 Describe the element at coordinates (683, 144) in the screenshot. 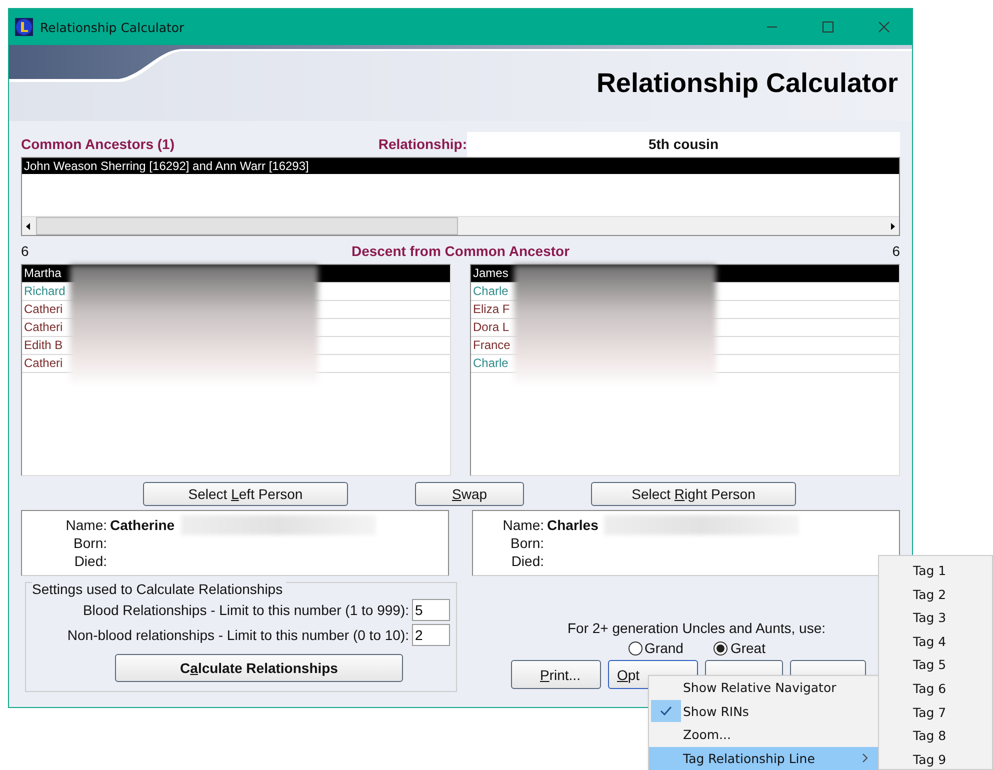

I see `relationship-value: 5th cousin` at that location.